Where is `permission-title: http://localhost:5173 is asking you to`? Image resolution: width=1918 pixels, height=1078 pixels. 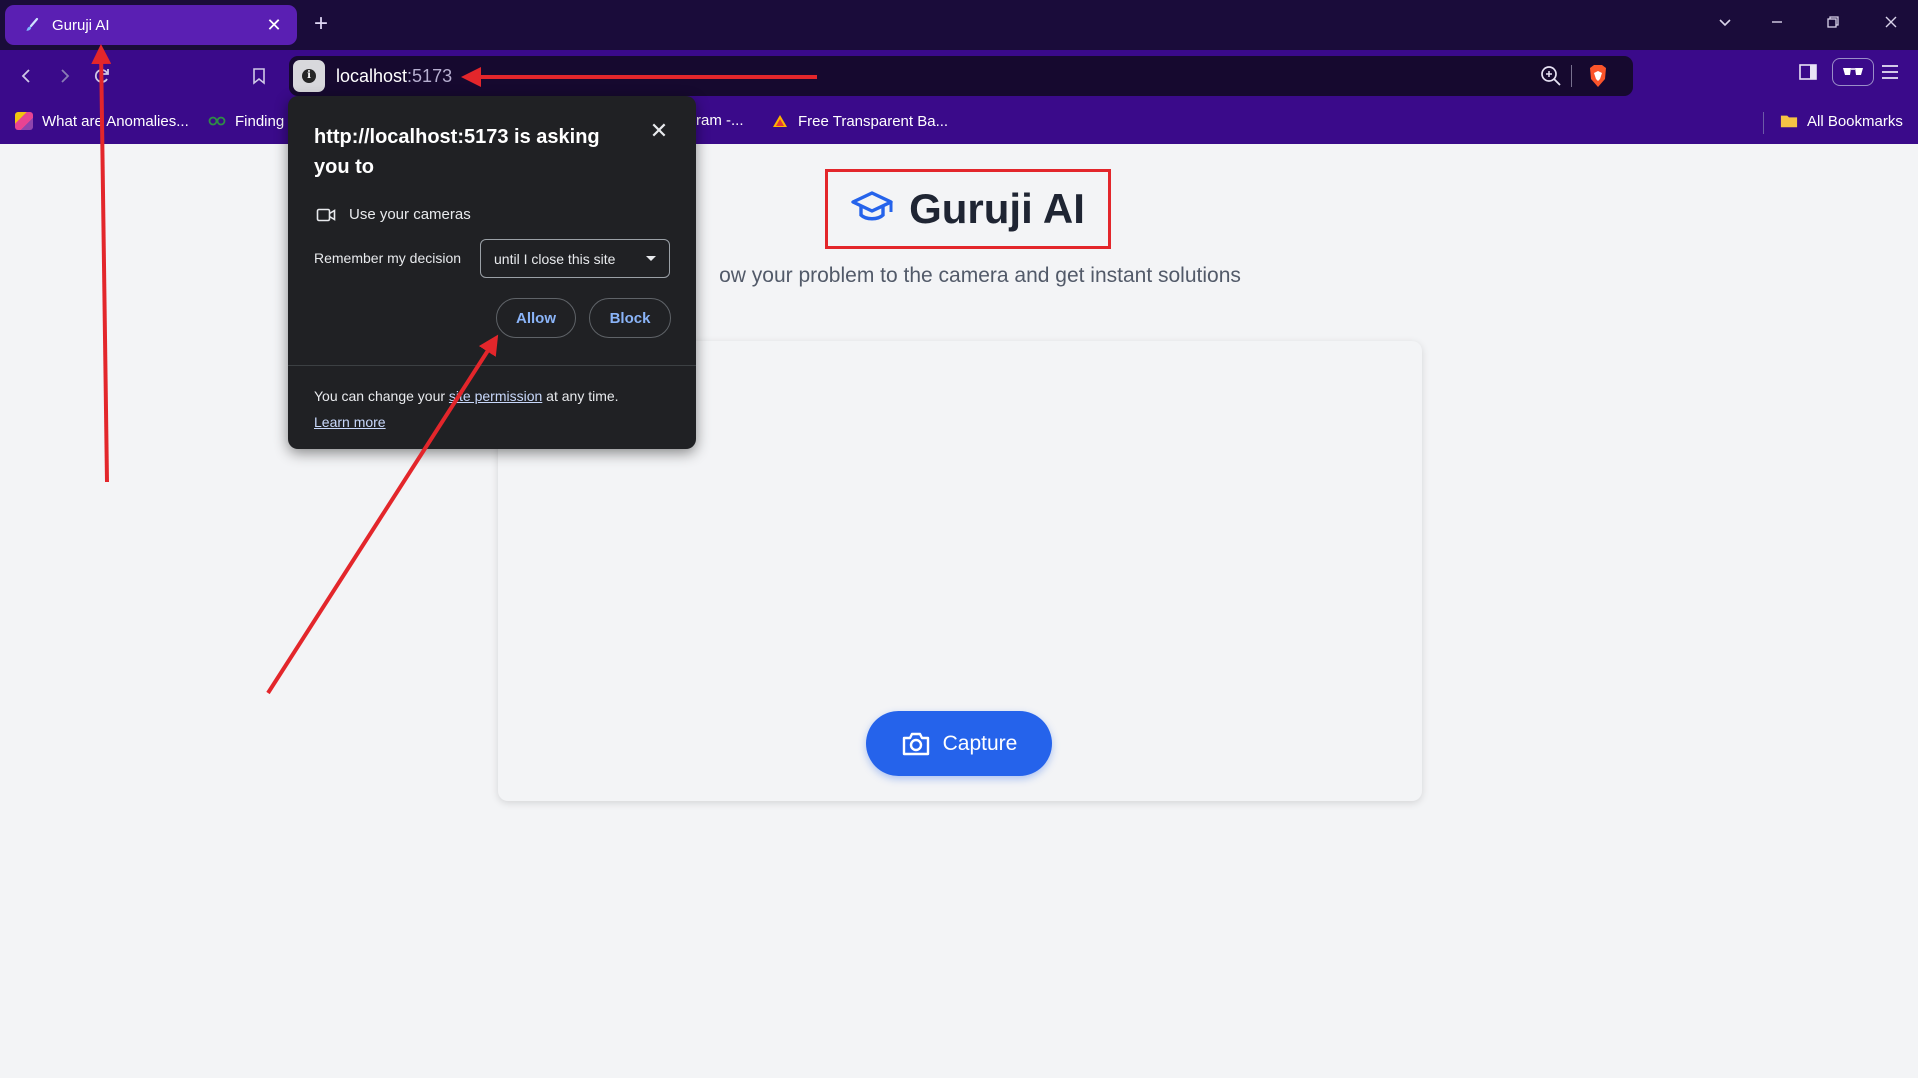
permission-title: http://localhost:5173 is asking you to is located at coordinates (457, 152).